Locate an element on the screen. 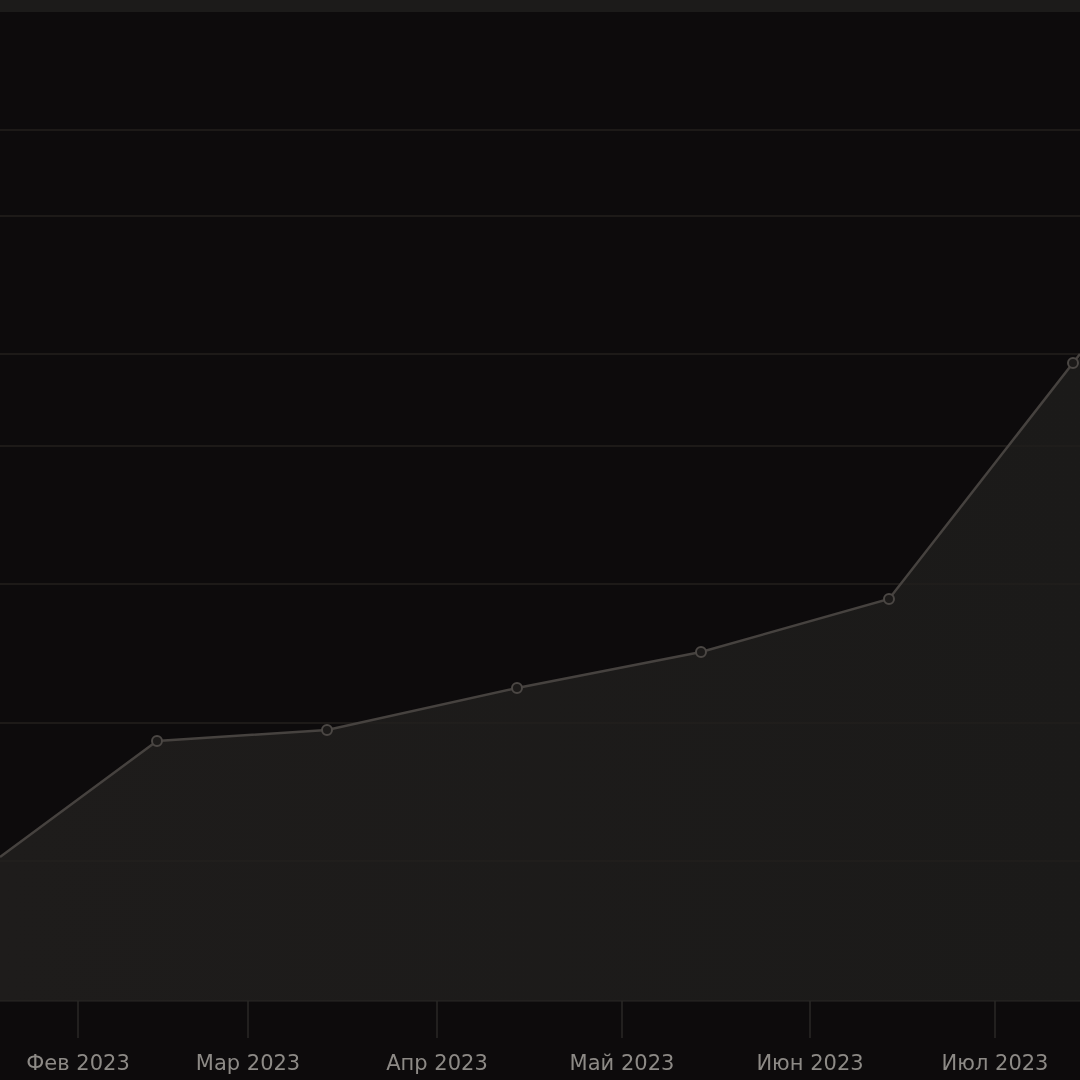 This screenshot has width=1080, height=1080. axis-label: Мар 2023 is located at coordinates (248, 1063).